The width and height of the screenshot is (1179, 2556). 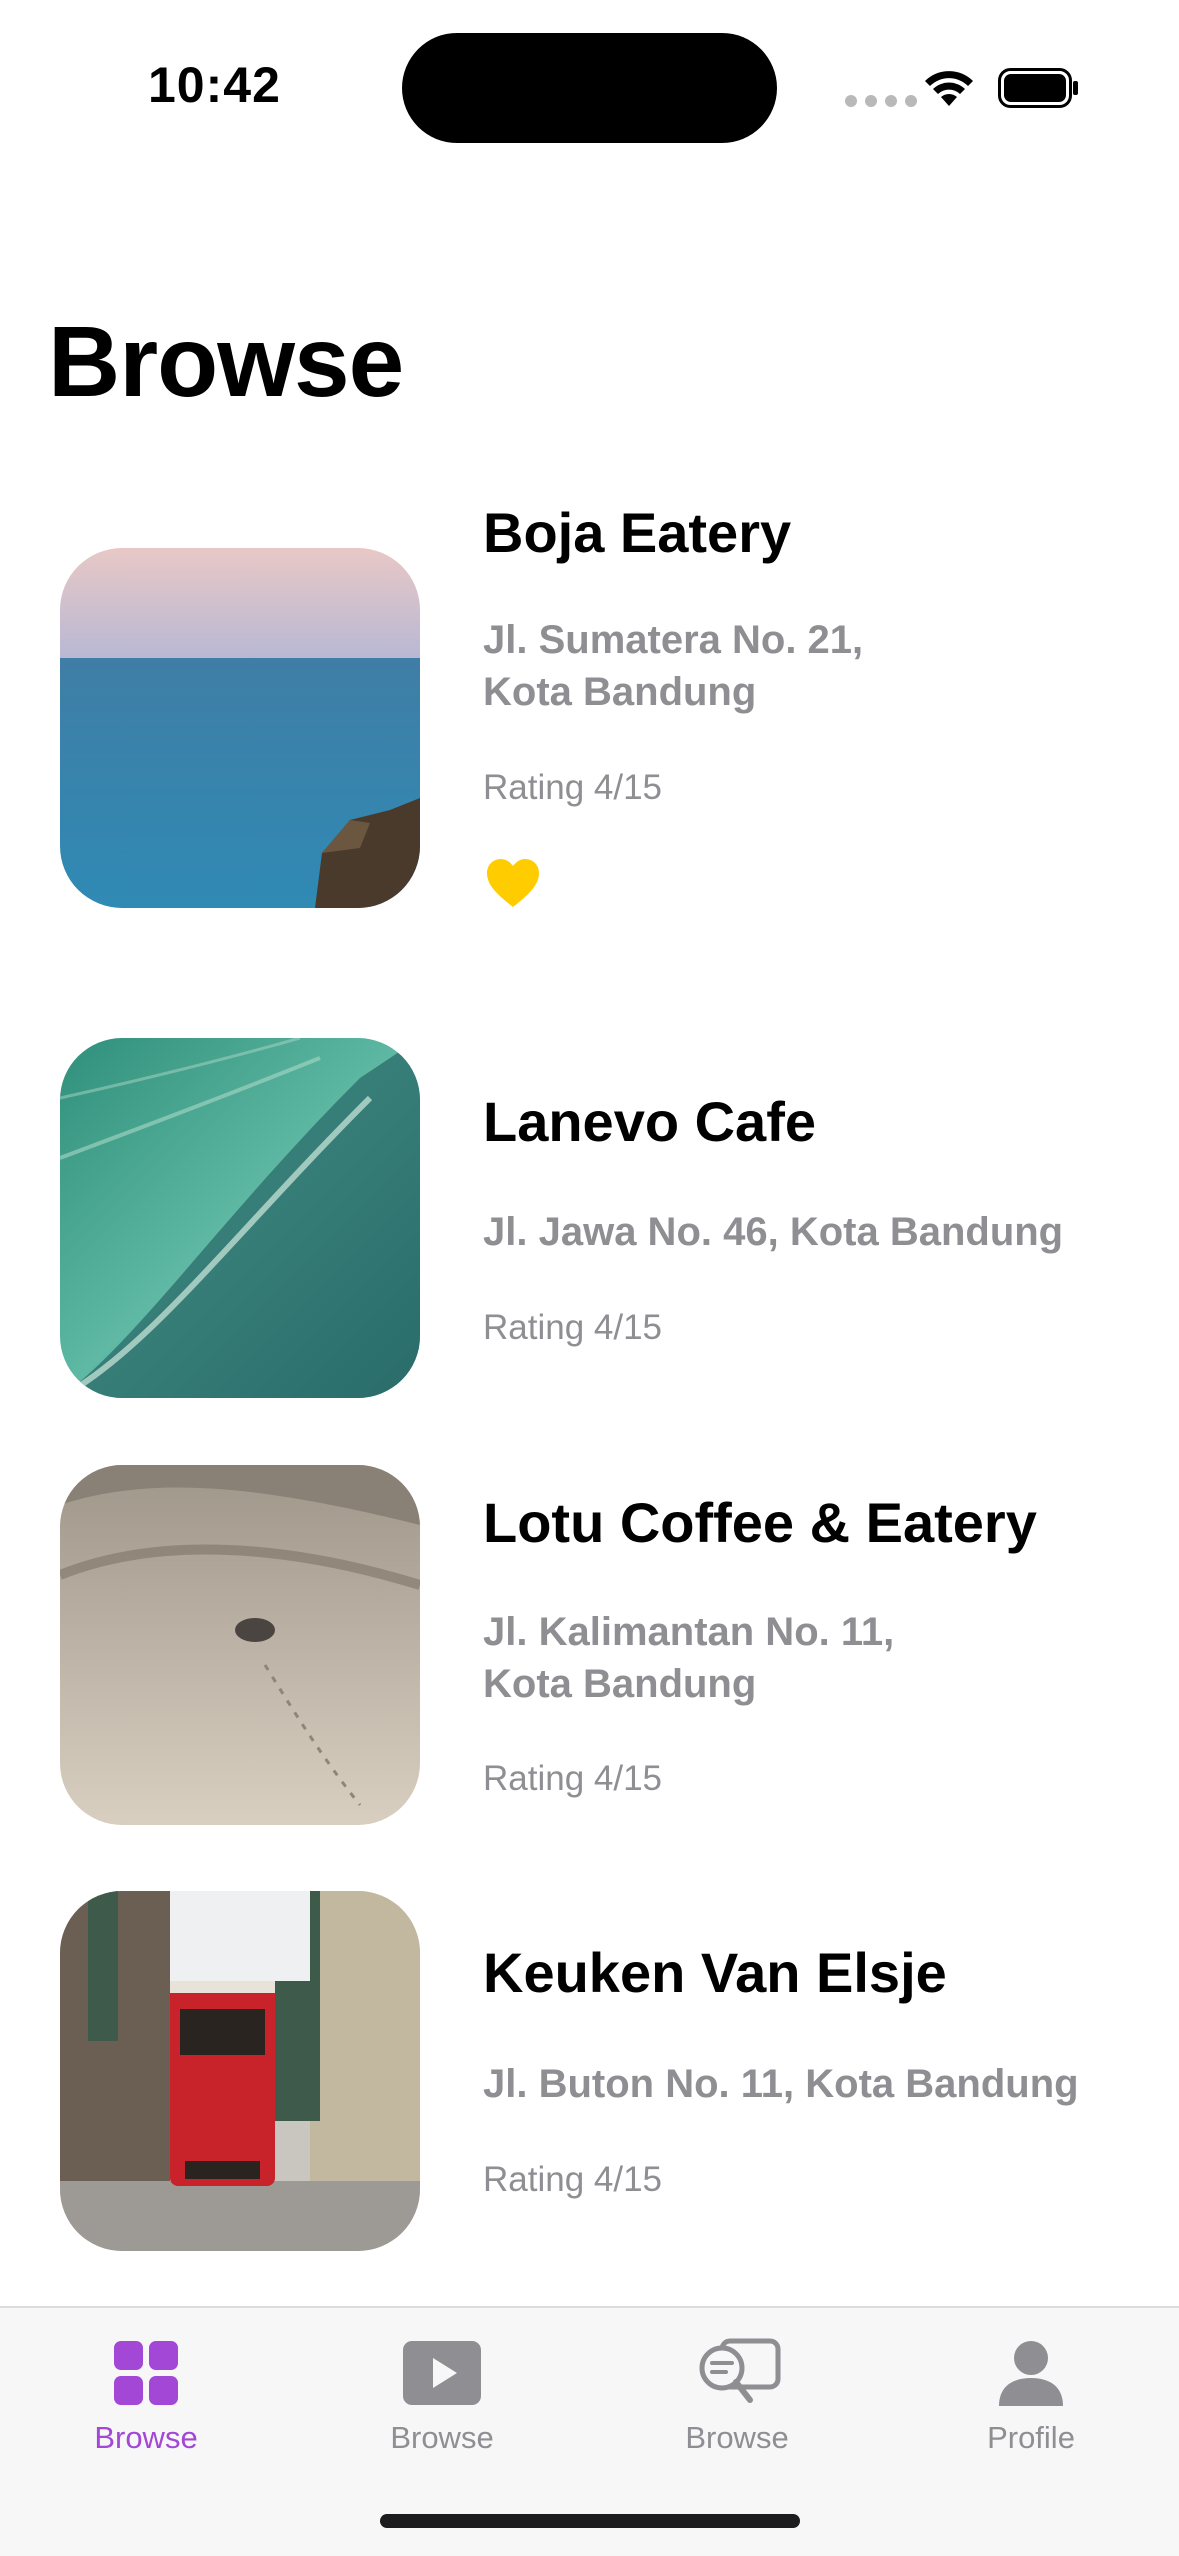 What do you see at coordinates (442, 2373) in the screenshot?
I see `play-icon` at bounding box center [442, 2373].